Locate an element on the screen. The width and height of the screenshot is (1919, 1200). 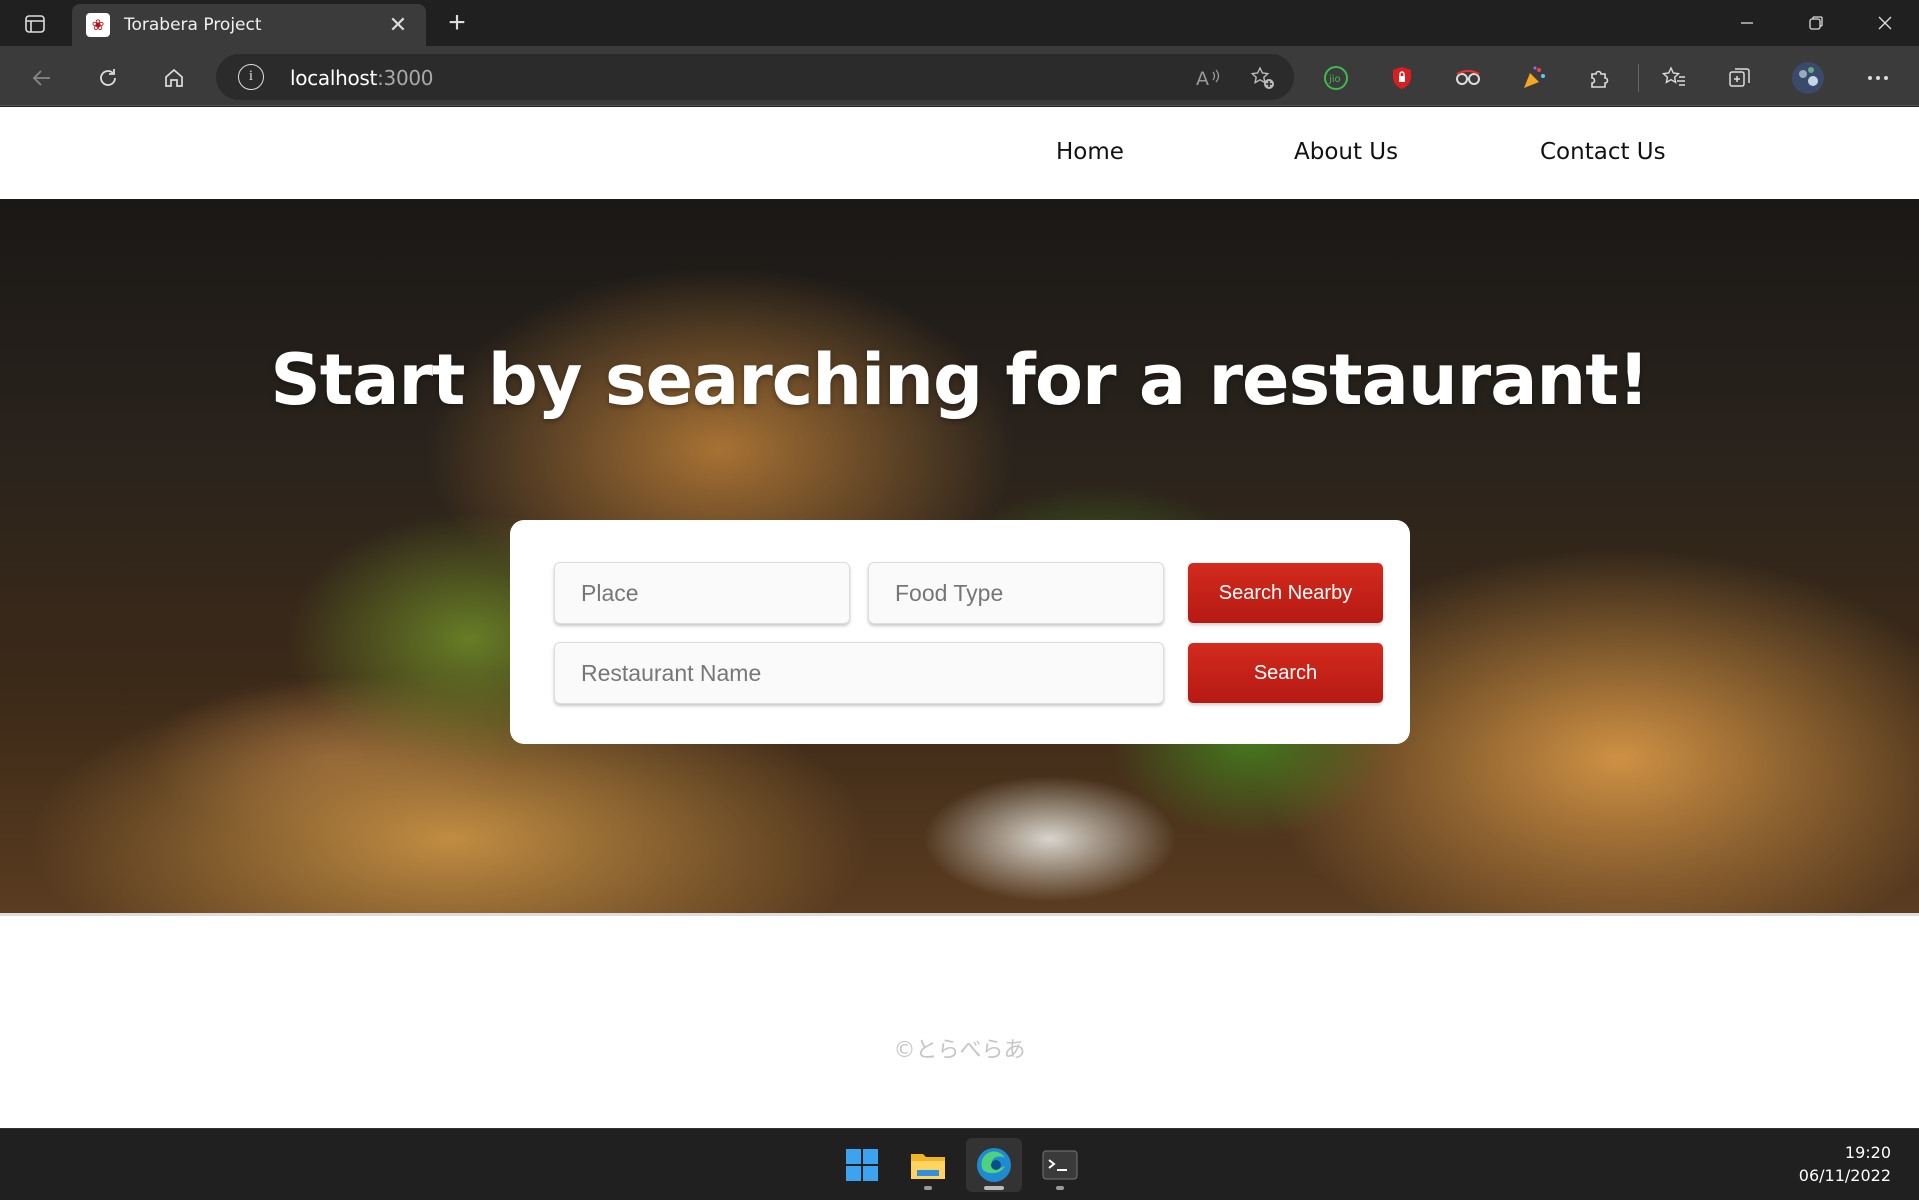
food-type-input is located at coordinates (1016, 593).